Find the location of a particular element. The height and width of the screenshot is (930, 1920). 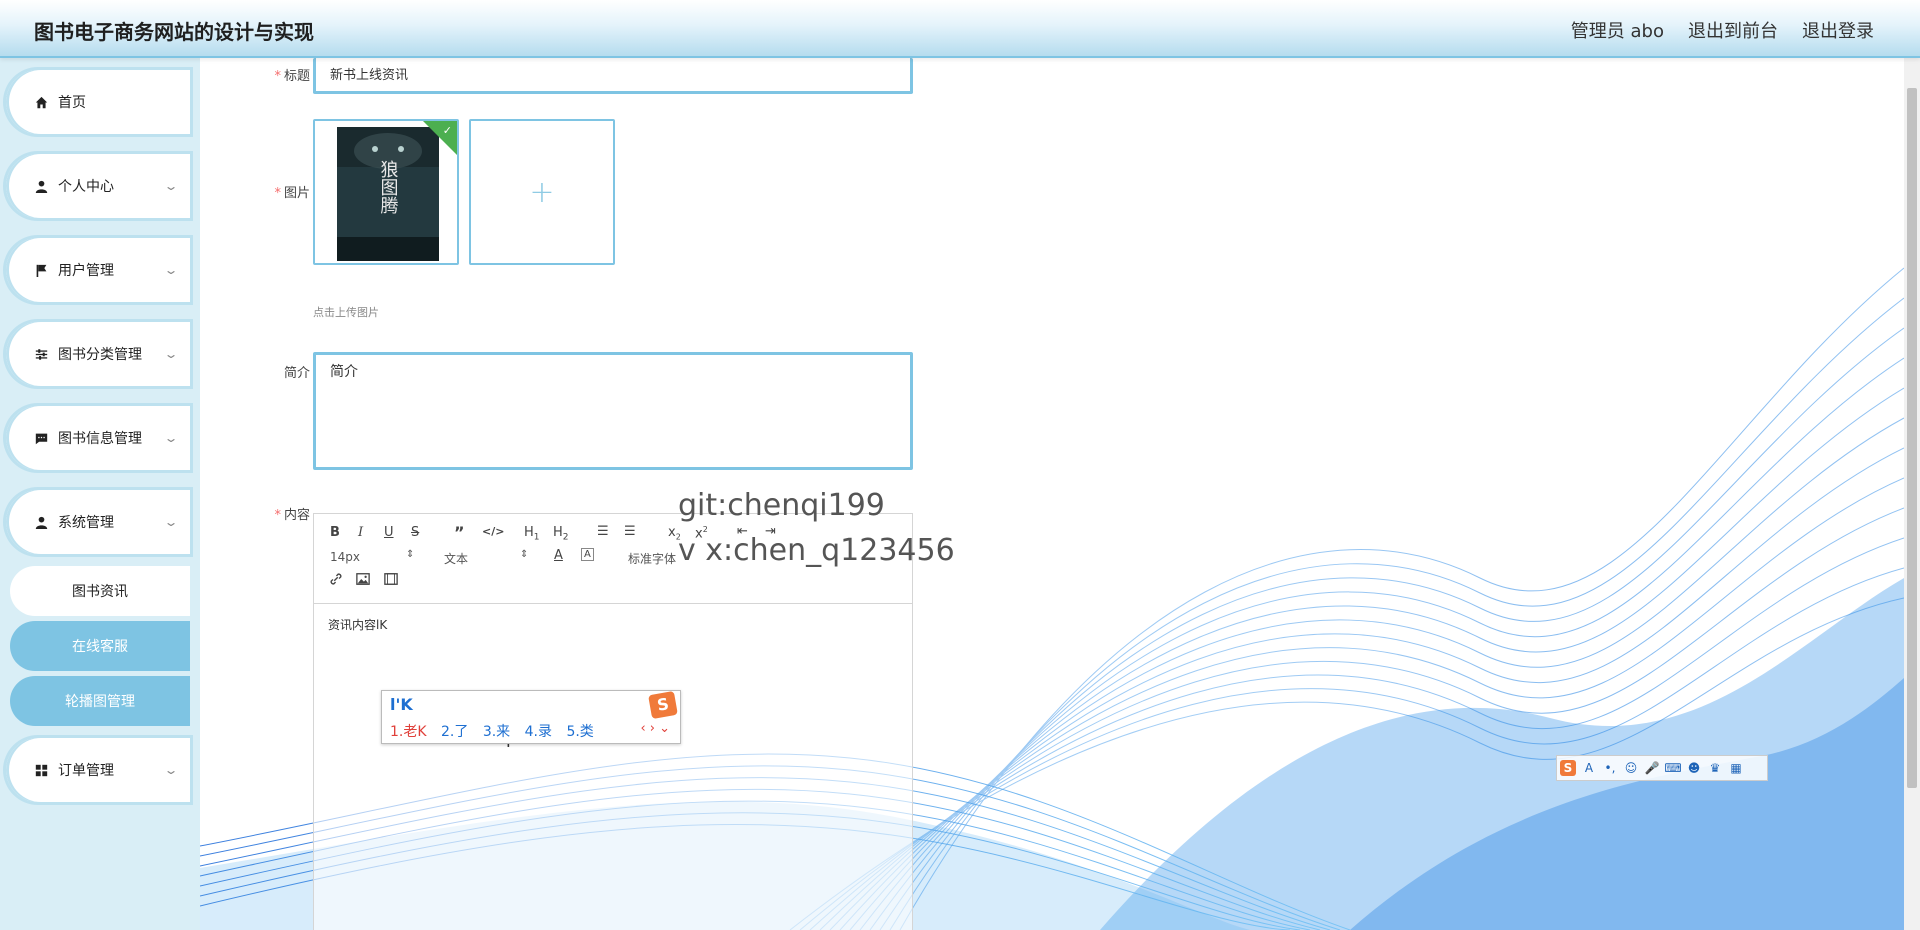

image-icon is located at coordinates (363, 581).